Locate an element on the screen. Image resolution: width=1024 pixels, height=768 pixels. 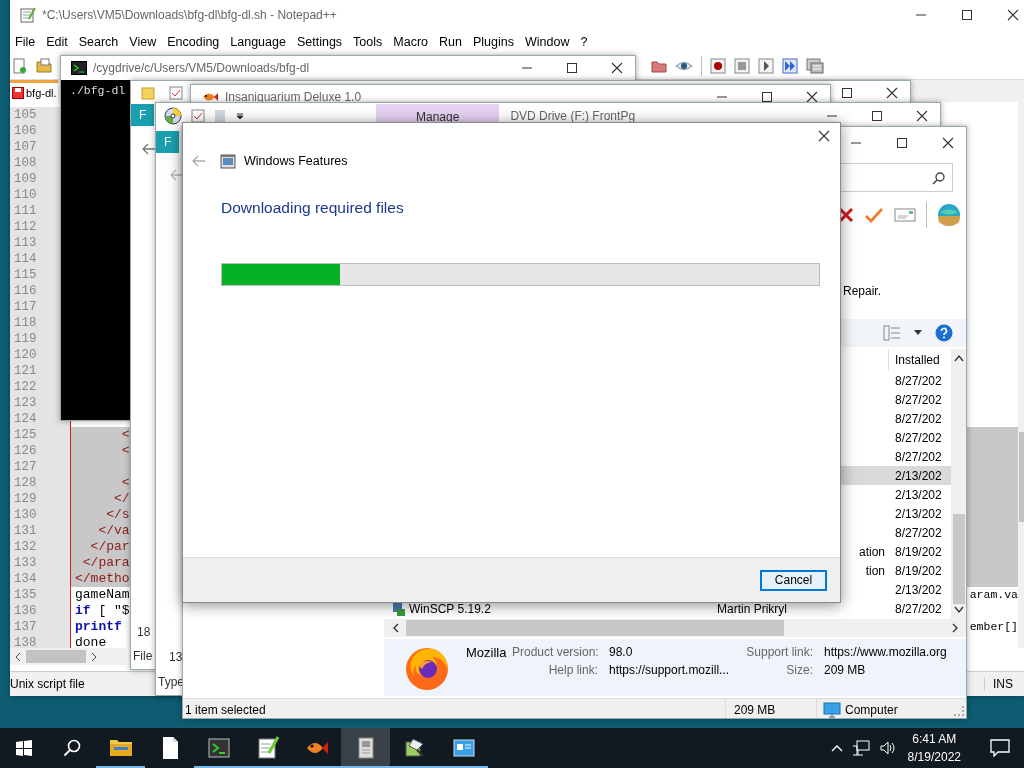
blank-icon is located at coordinates (220, 116).